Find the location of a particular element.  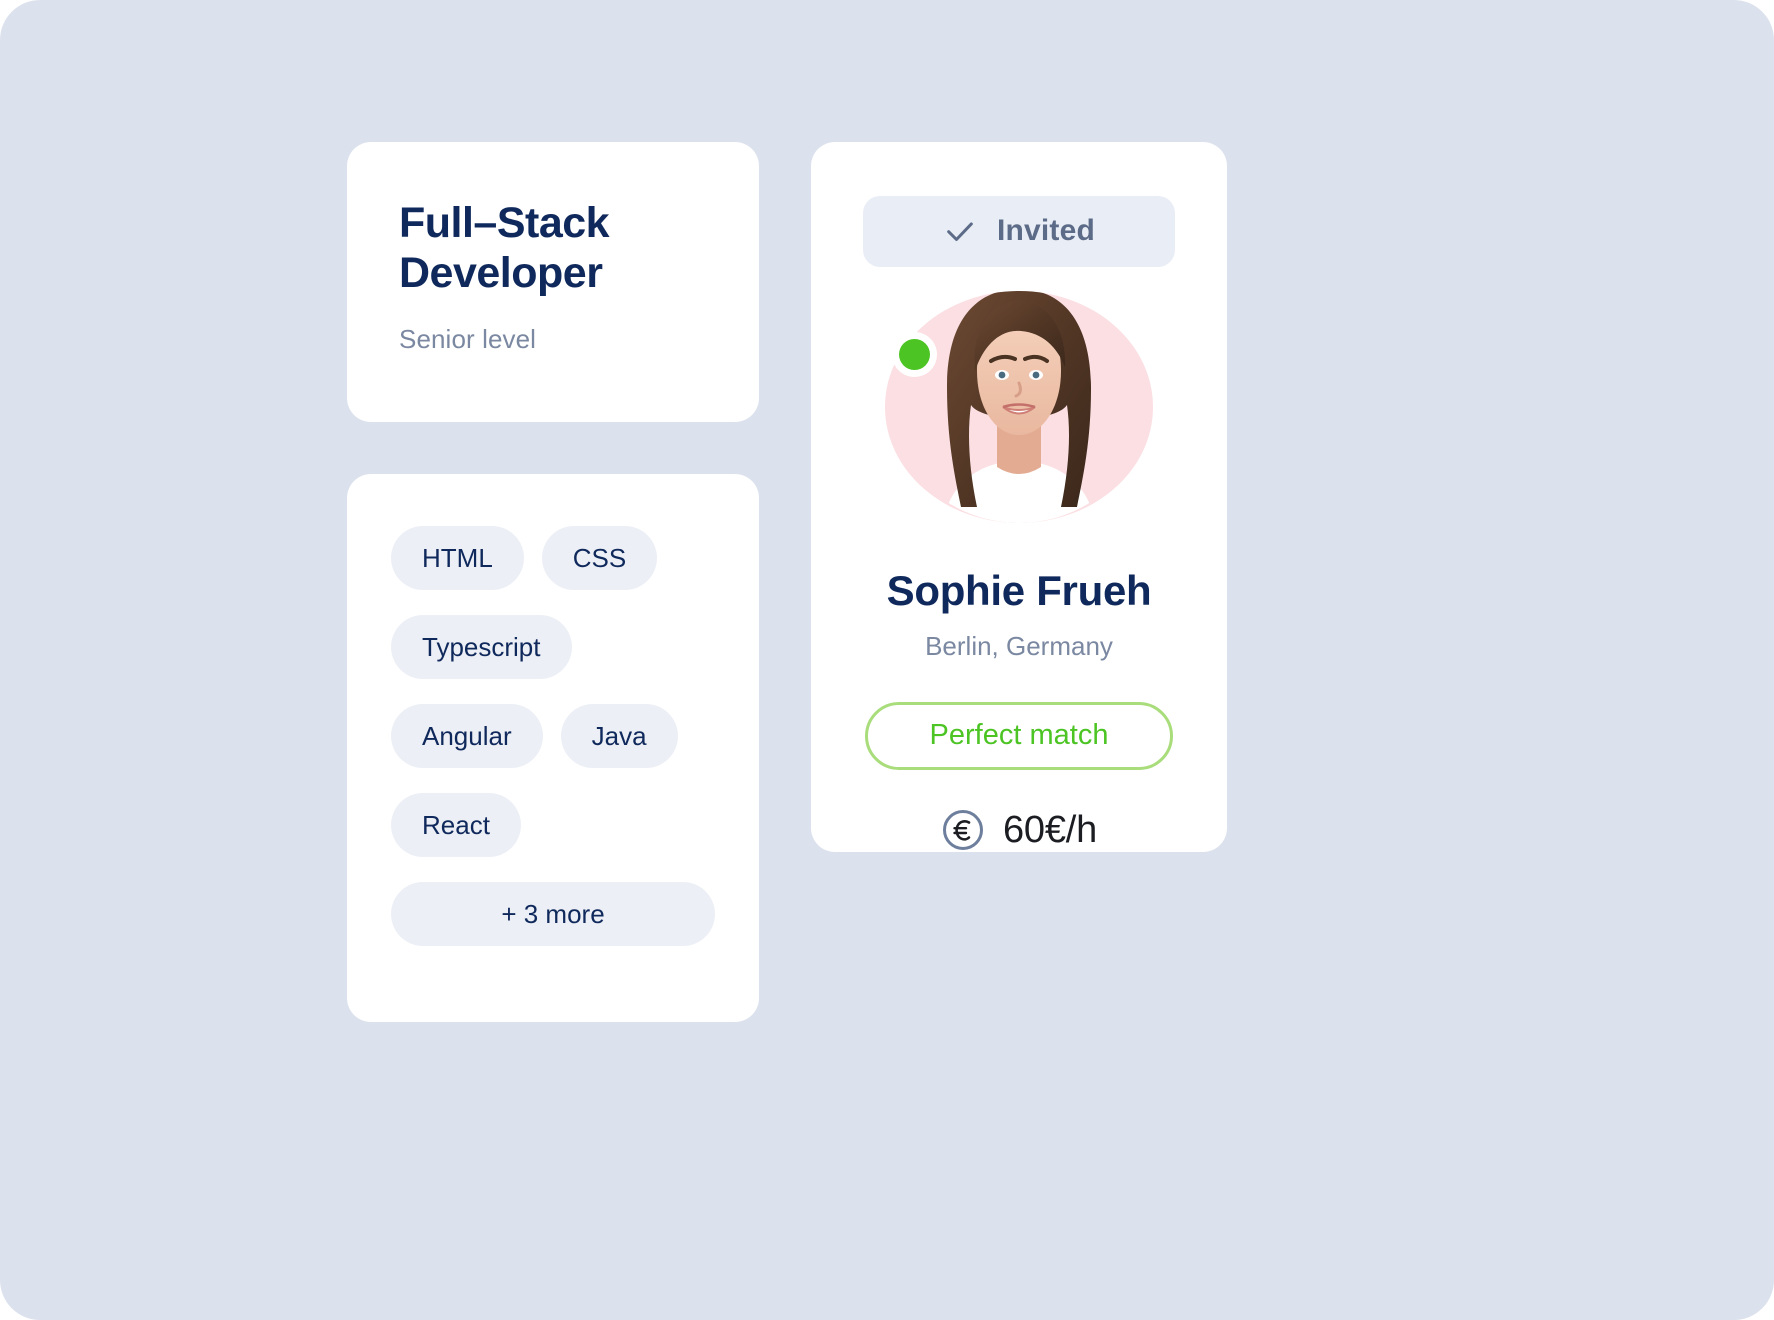

avatar-circle is located at coordinates (1019, 406).